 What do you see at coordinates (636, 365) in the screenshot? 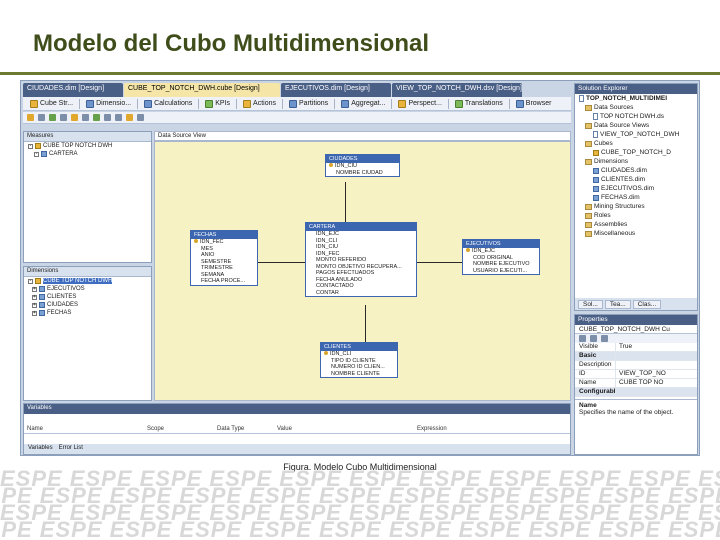
I see `property-row: Description` at bounding box center [636, 365].